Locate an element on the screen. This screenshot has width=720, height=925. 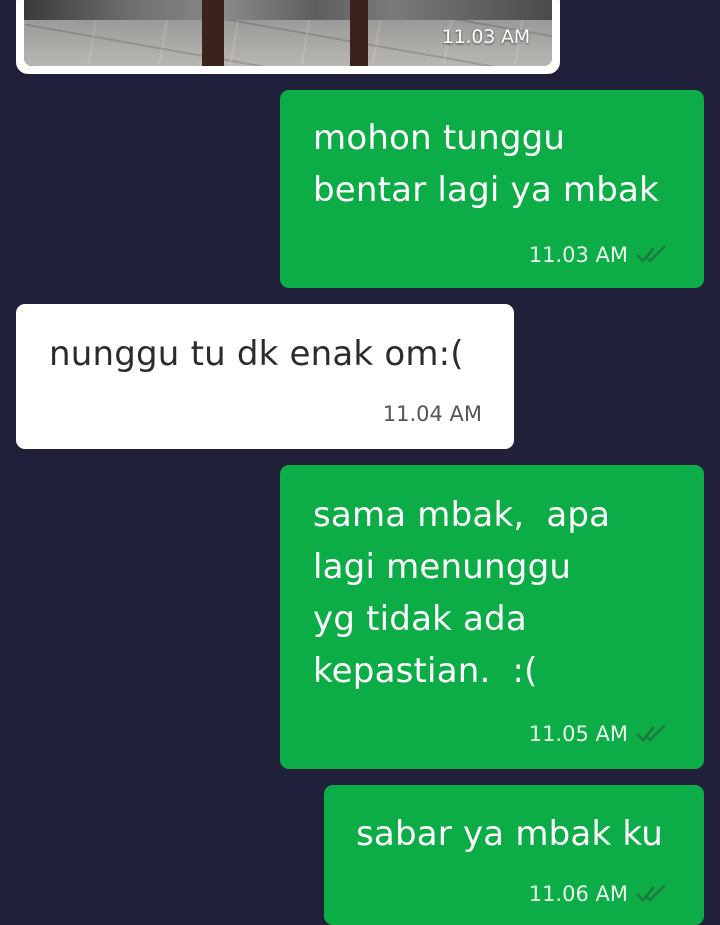
message-meta: 11.06 AM is located at coordinates (599, 894).